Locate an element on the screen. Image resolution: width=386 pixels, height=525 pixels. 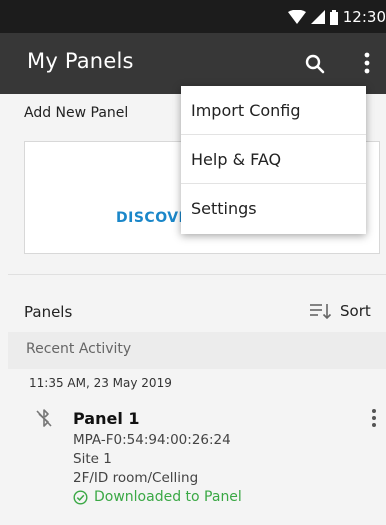
check-circle-icon is located at coordinates (80, 497).